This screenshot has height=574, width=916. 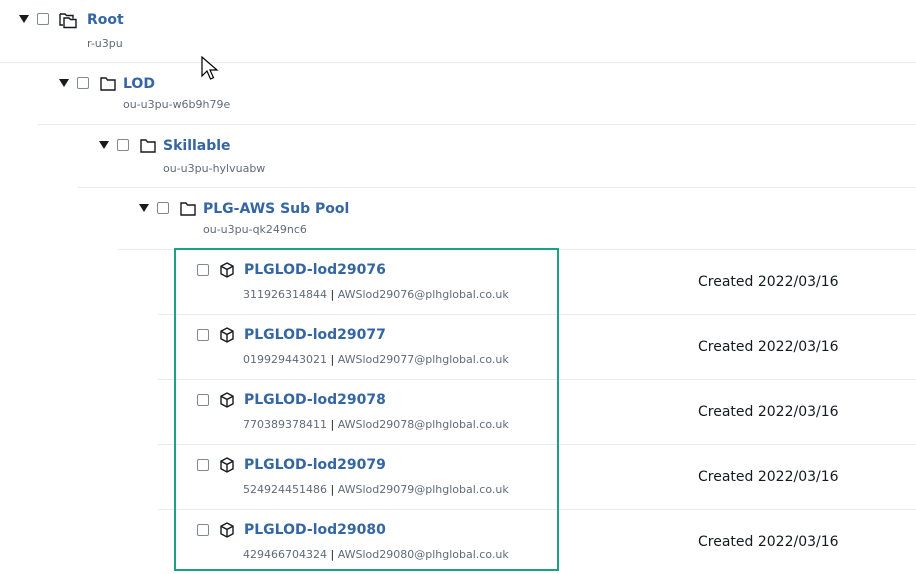 What do you see at coordinates (43, 19) in the screenshot?
I see `root-checkbox` at bounding box center [43, 19].